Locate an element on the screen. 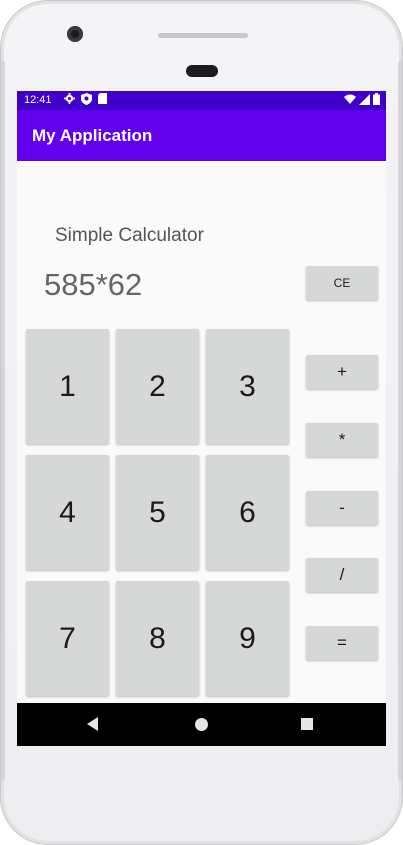 Image resolution: width=403 pixels, height=845 pixels. calculator-display: 585*62 is located at coordinates (93, 284).